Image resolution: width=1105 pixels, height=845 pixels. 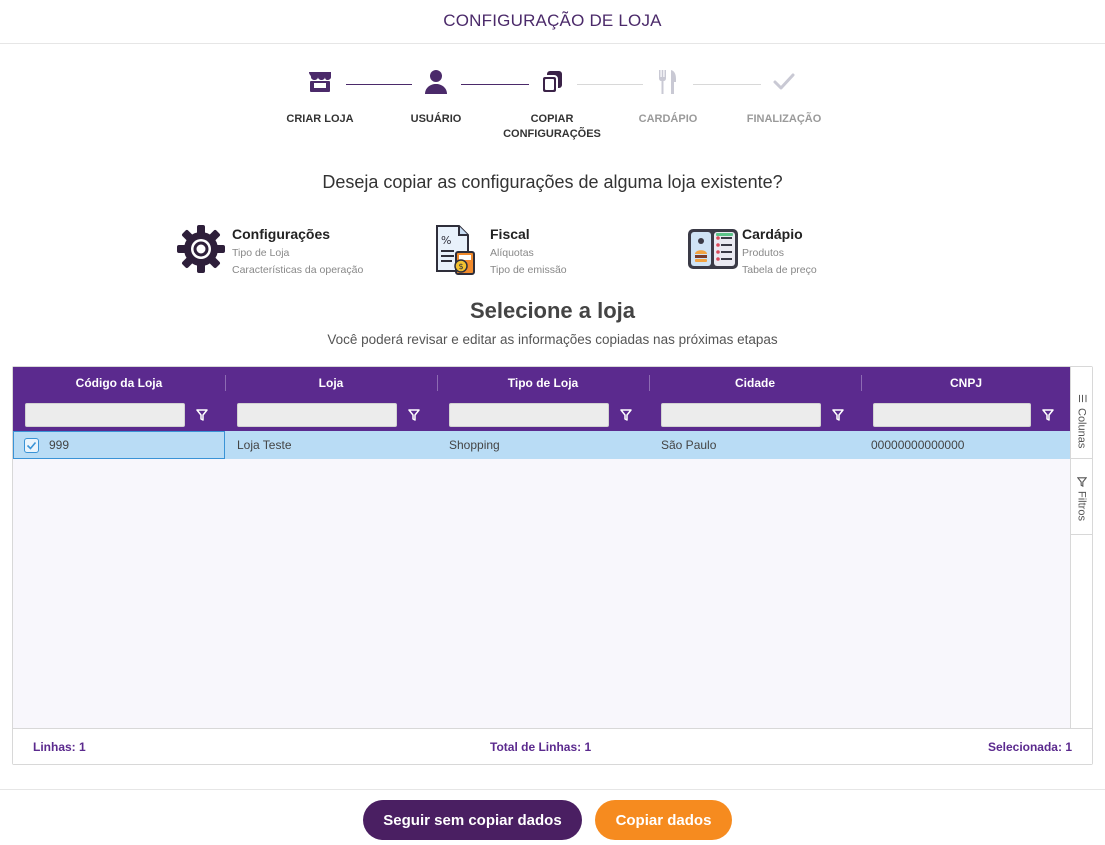 I want to click on filters-panel-button: Filtros, so click(x=1081, y=503).